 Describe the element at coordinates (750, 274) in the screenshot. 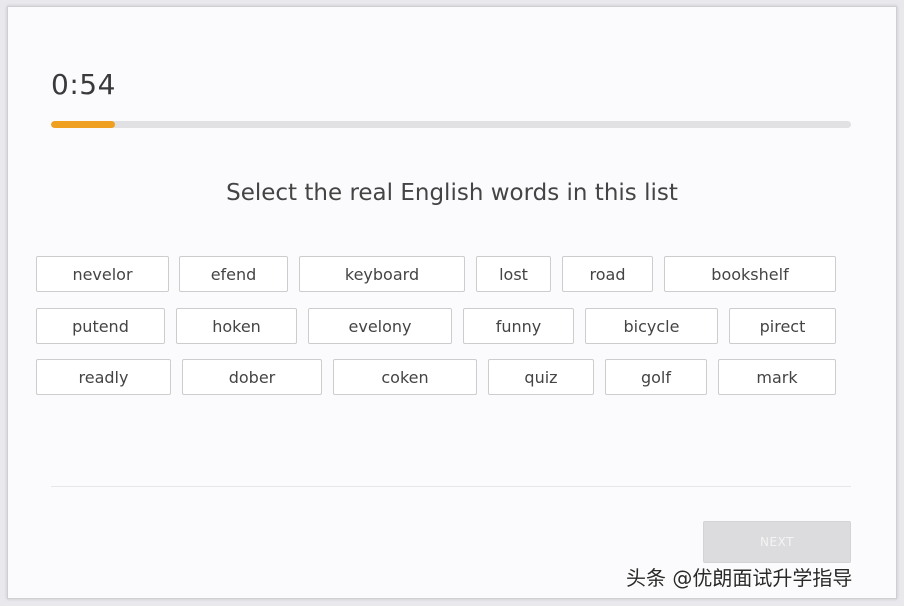

I see `word-option: bookshelf` at that location.